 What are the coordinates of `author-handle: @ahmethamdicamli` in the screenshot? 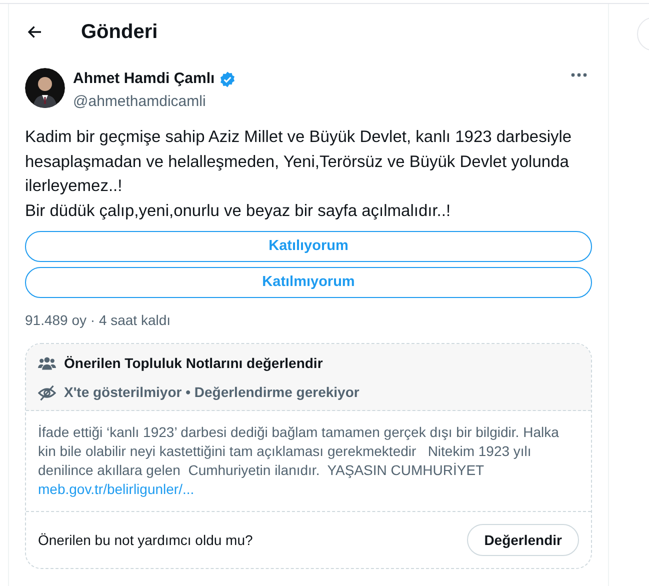 It's located at (321, 101).